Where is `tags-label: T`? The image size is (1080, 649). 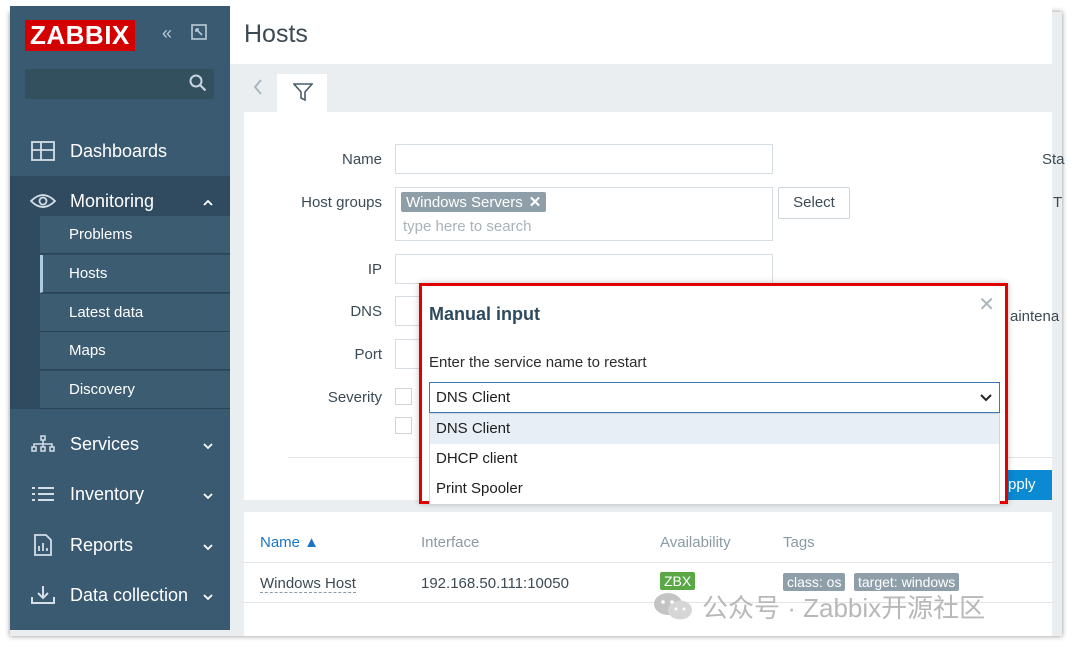 tags-label: T is located at coordinates (1058, 202).